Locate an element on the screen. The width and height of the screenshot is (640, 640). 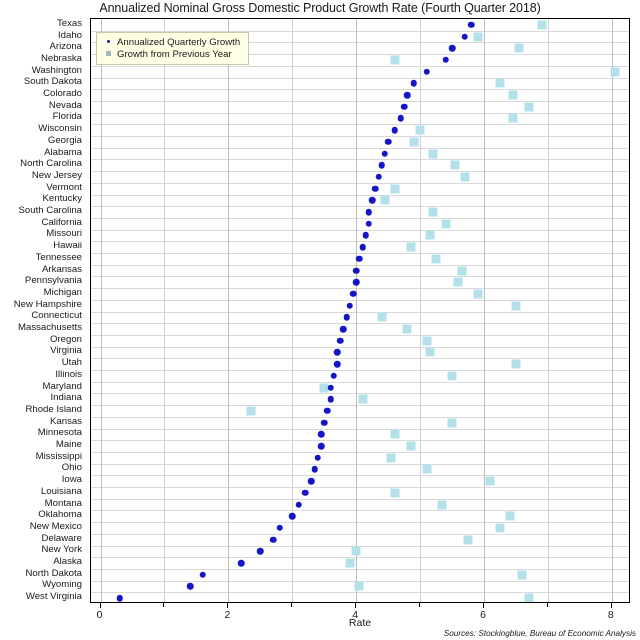
y-axis-label: Alaska is located at coordinates (67, 562).